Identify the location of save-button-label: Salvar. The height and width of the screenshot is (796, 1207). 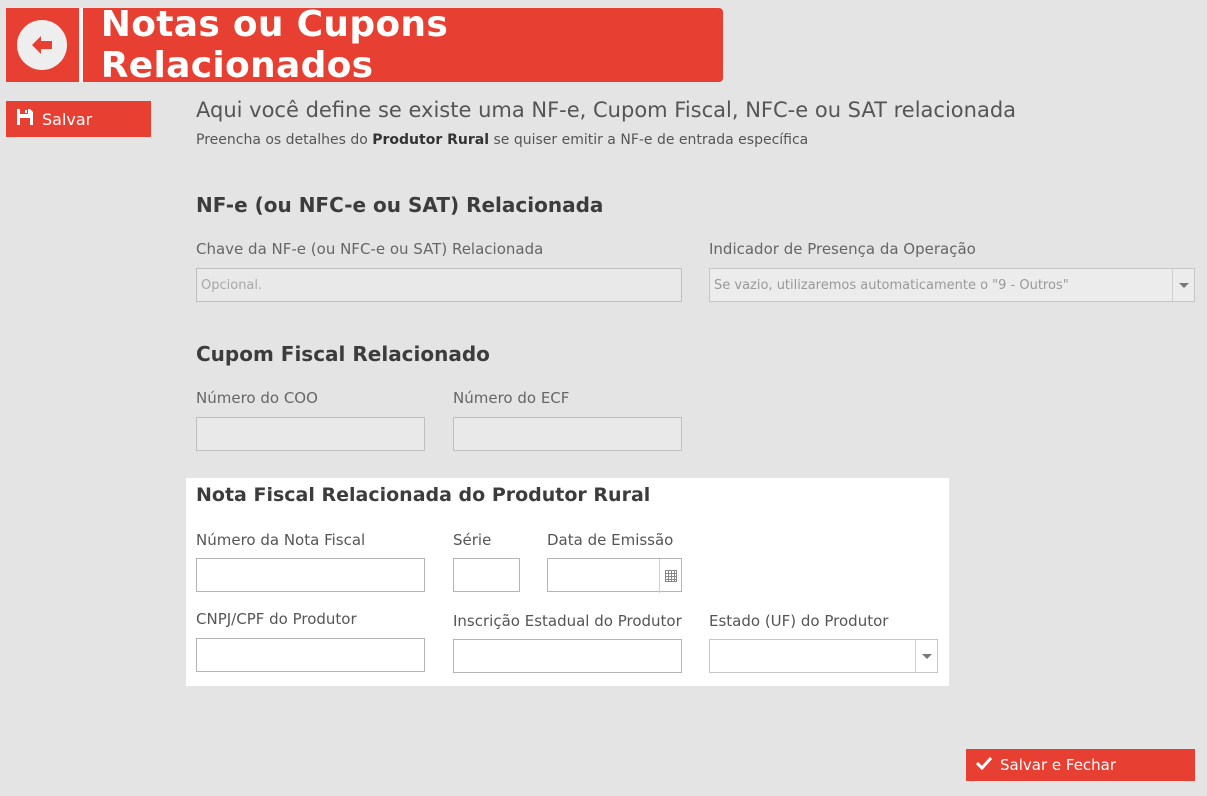
(67, 119).